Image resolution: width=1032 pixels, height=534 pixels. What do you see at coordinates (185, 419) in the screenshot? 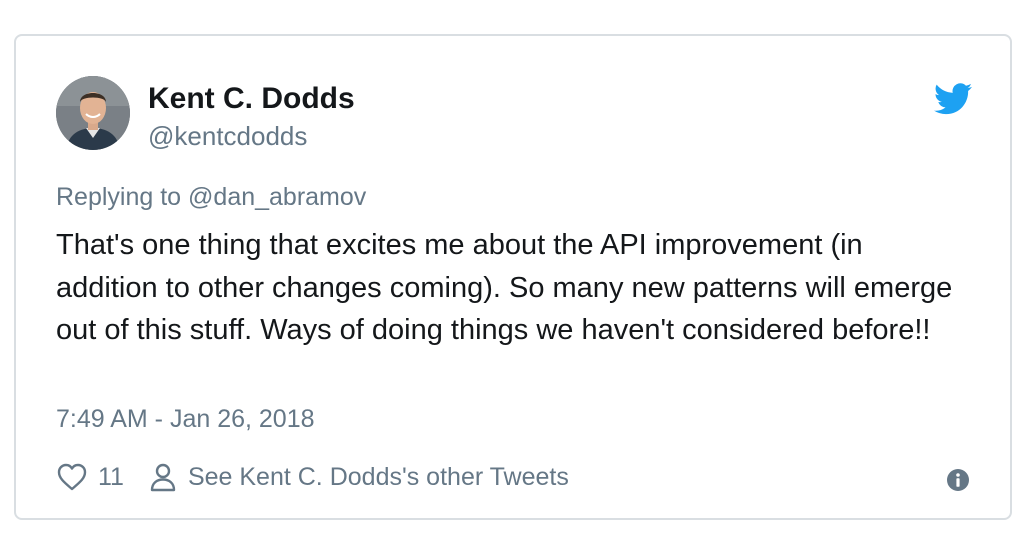
I see `tweet-timestamp: 7:49 AM - Jan 26, 2018` at bounding box center [185, 419].